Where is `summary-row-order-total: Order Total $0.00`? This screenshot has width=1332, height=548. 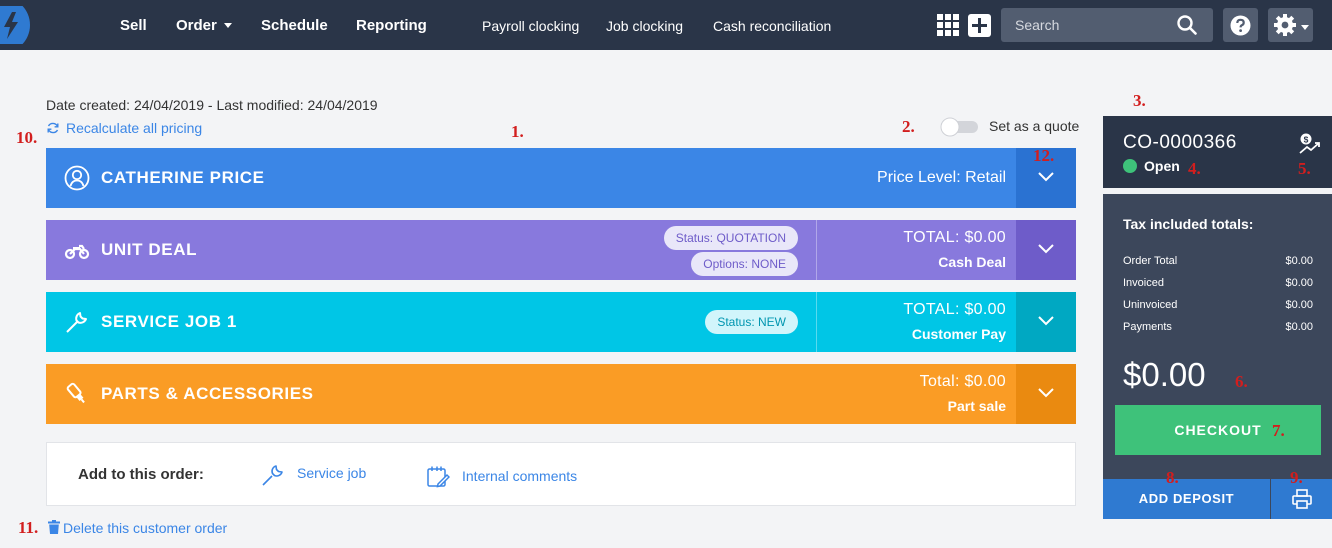 summary-row-order-total: Order Total $0.00 is located at coordinates (1218, 261).